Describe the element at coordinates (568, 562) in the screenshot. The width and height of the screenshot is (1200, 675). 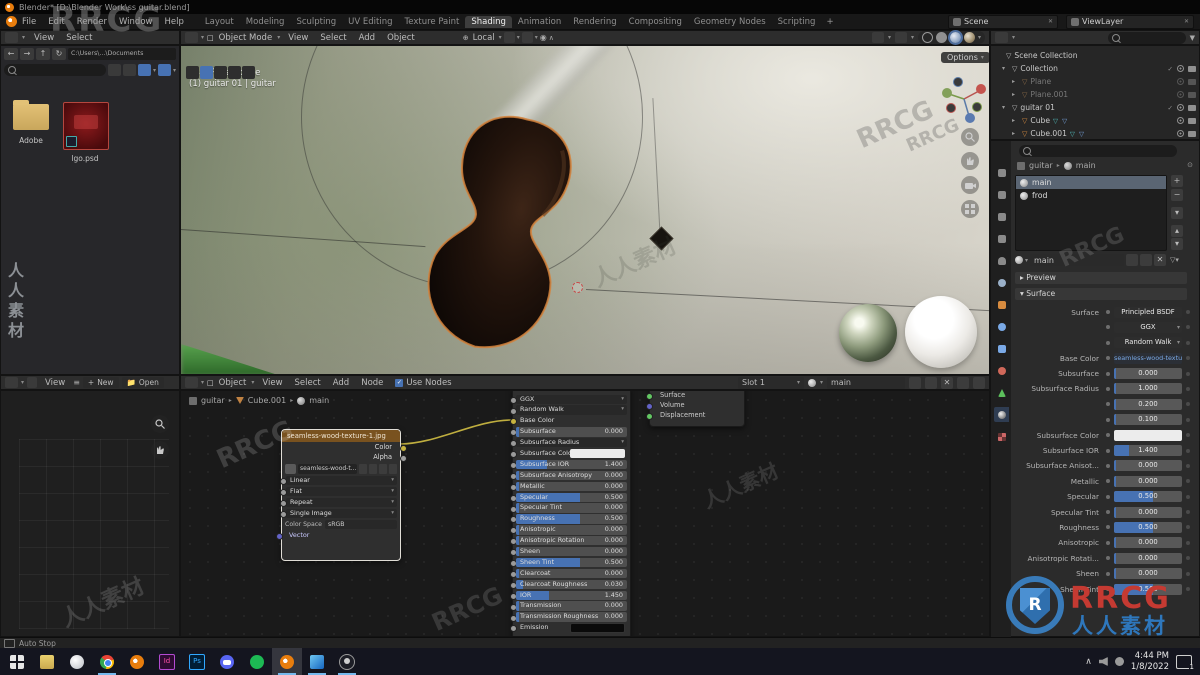
I see `bsdf-node-row: Sheen Tint 0.500` at that location.